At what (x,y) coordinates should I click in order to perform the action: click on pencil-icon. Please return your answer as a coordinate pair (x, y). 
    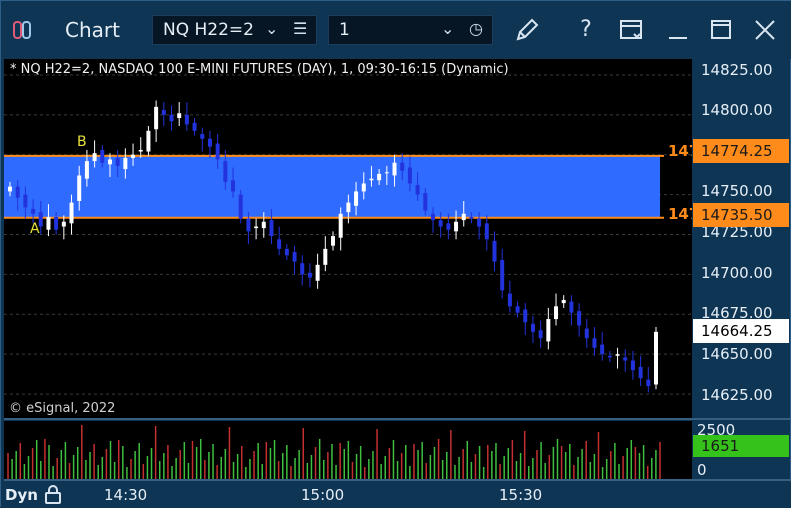
    Looking at the image, I should click on (527, 30).